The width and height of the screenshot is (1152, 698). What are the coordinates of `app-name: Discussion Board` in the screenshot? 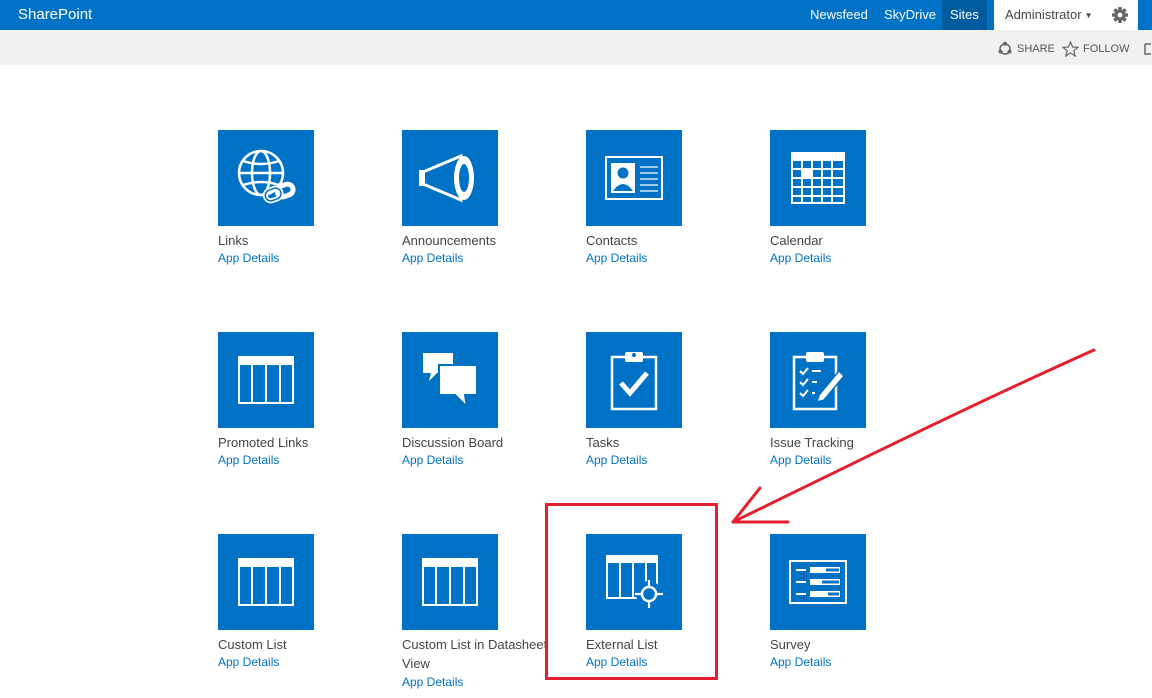 It's located at (487, 442).